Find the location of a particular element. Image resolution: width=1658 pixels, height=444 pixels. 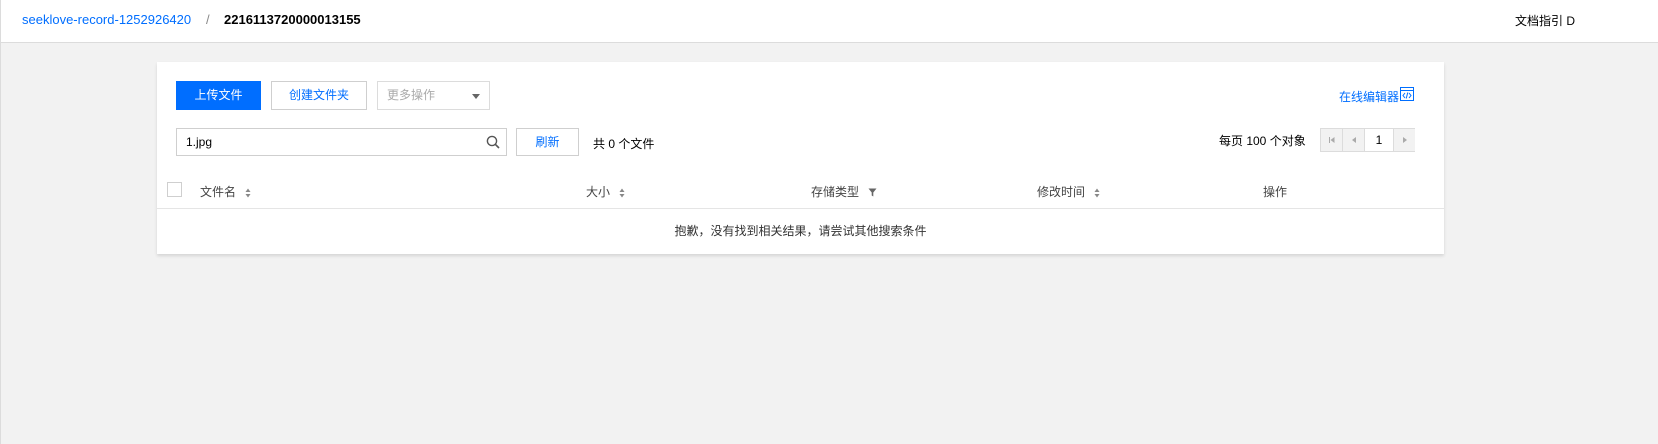

per-page-selector: 每页 100 个对象 is located at coordinates (1262, 140).